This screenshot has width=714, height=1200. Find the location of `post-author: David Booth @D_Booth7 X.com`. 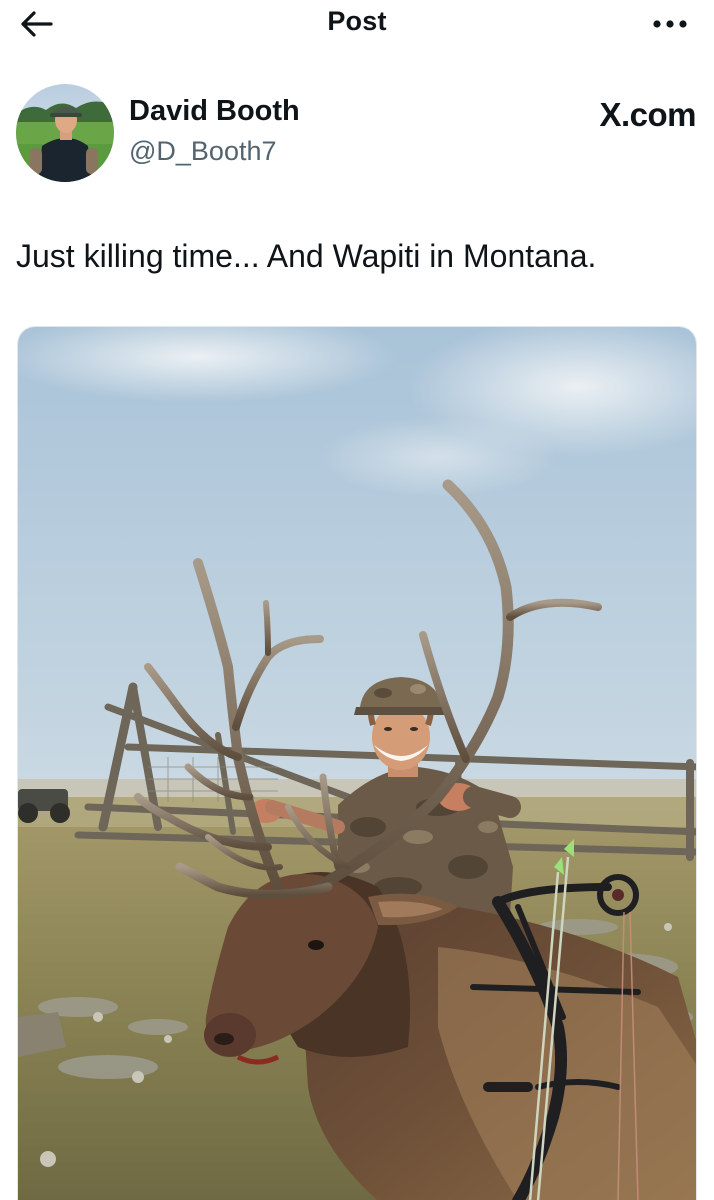

post-author: David Booth @D_Booth7 X.com is located at coordinates (356, 134).